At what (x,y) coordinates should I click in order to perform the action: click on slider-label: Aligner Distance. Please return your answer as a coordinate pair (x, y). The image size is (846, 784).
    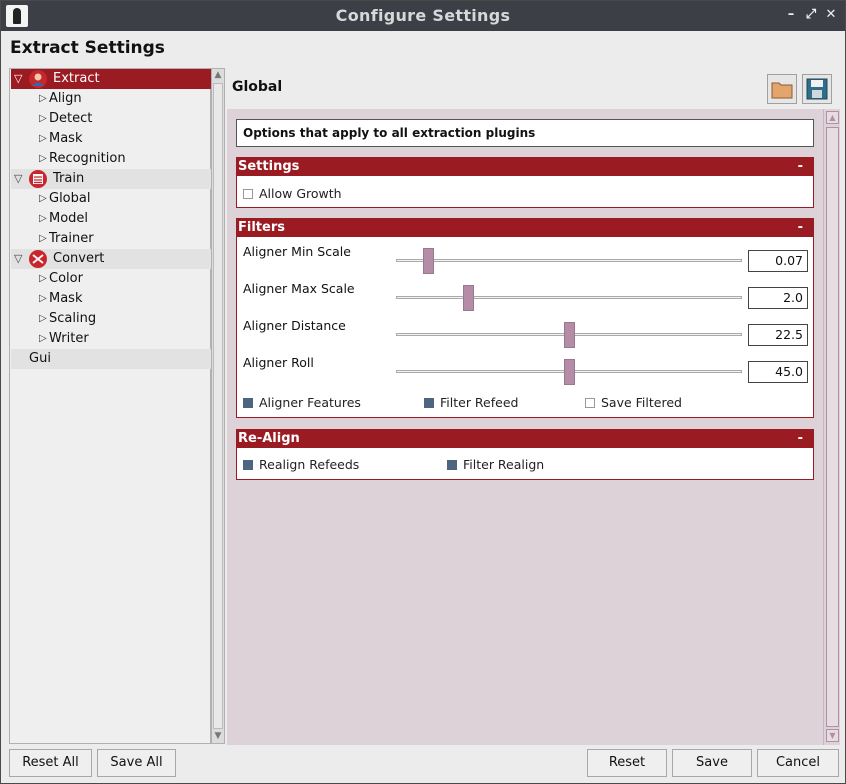
    Looking at the image, I should click on (294, 325).